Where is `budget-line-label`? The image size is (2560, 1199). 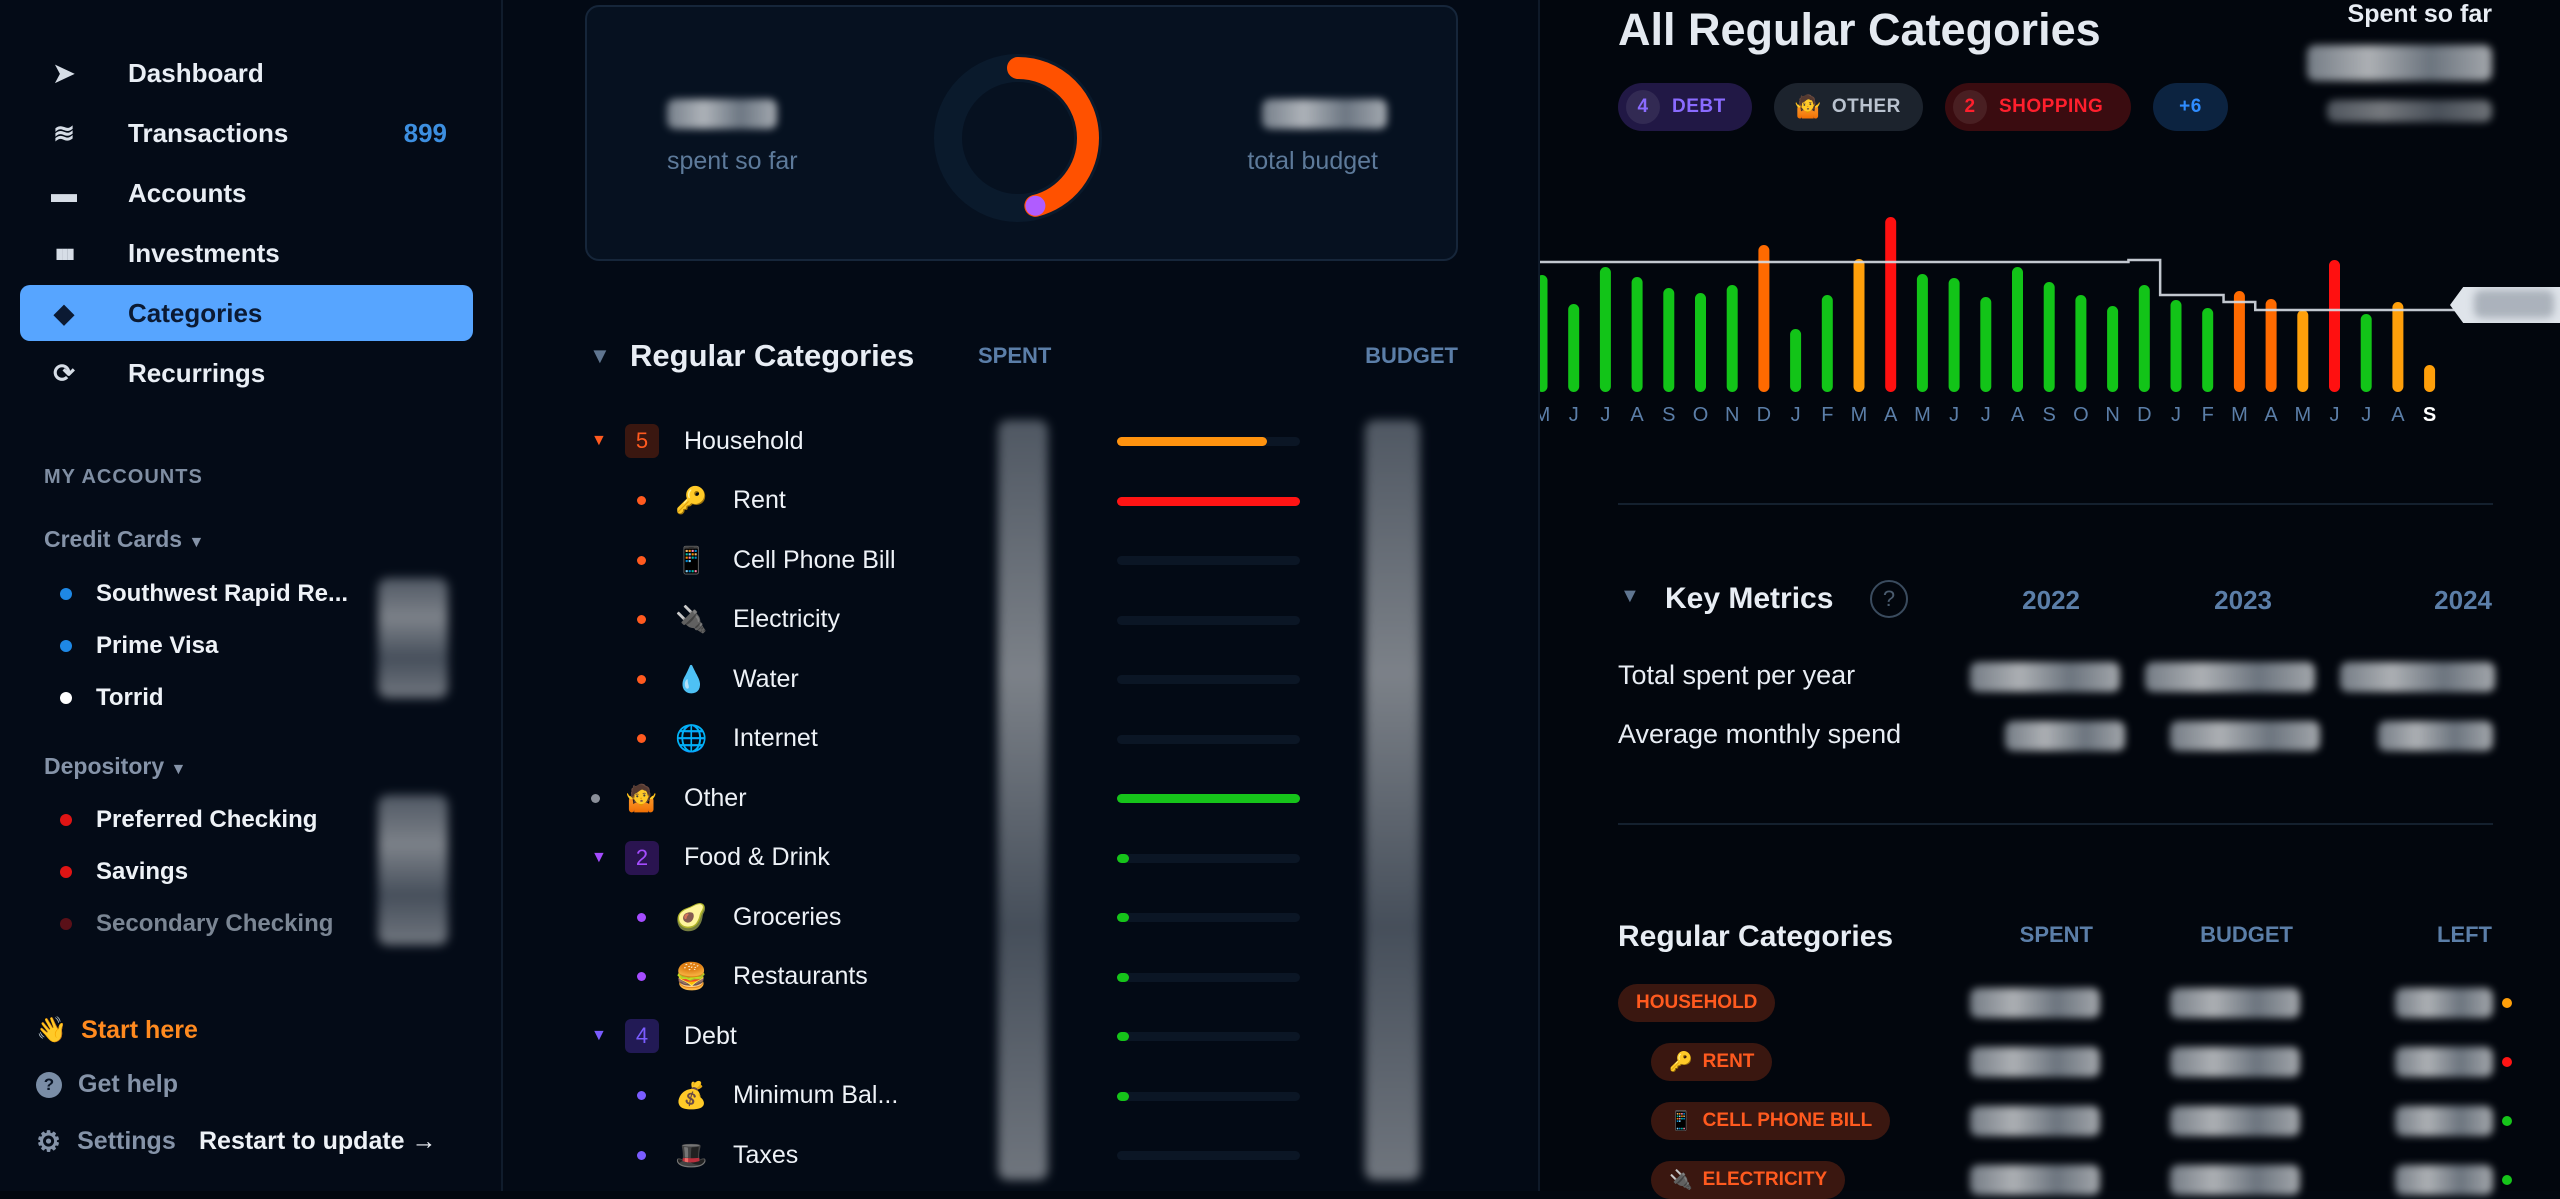 budget-line-label is located at coordinates (2505, 305).